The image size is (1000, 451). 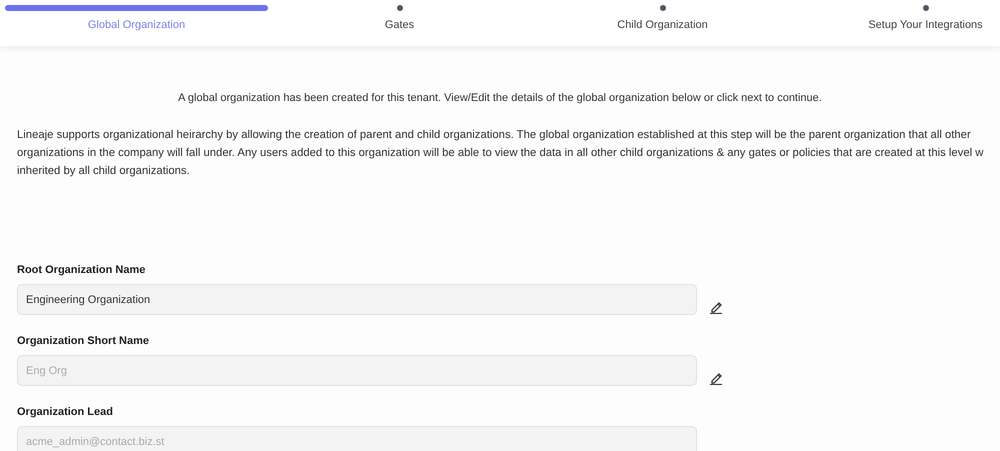 What do you see at coordinates (357, 438) in the screenshot?
I see `text-field: acme_admin@contact.biz.st` at bounding box center [357, 438].